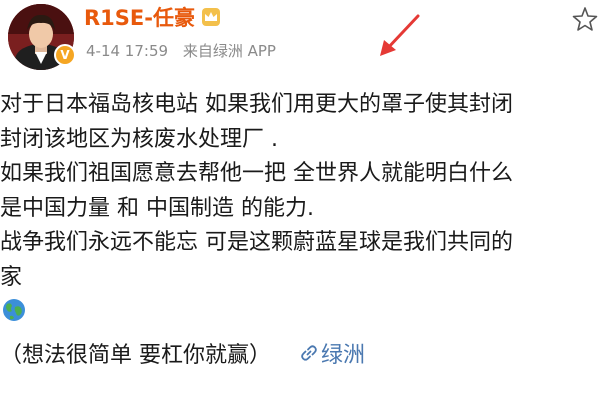 Image resolution: width=600 pixels, height=400 pixels. I want to click on post-footer-line: （想法很简单 要杠你就赢） 绿洲, so click(182, 353).